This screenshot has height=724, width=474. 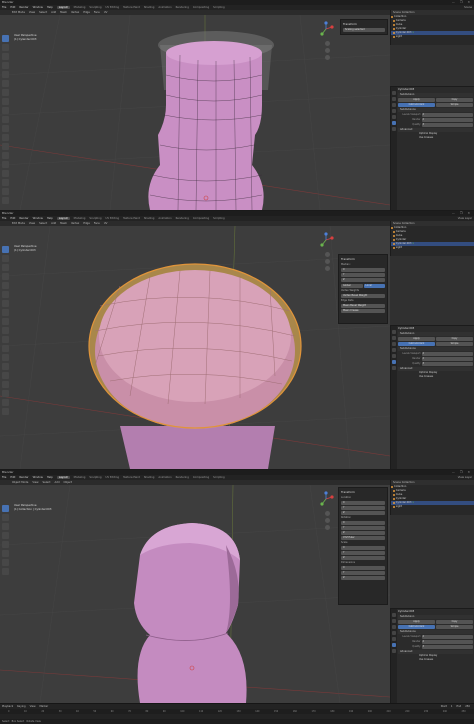 I want to click on output-tab-icon, so click(x=394, y=344).